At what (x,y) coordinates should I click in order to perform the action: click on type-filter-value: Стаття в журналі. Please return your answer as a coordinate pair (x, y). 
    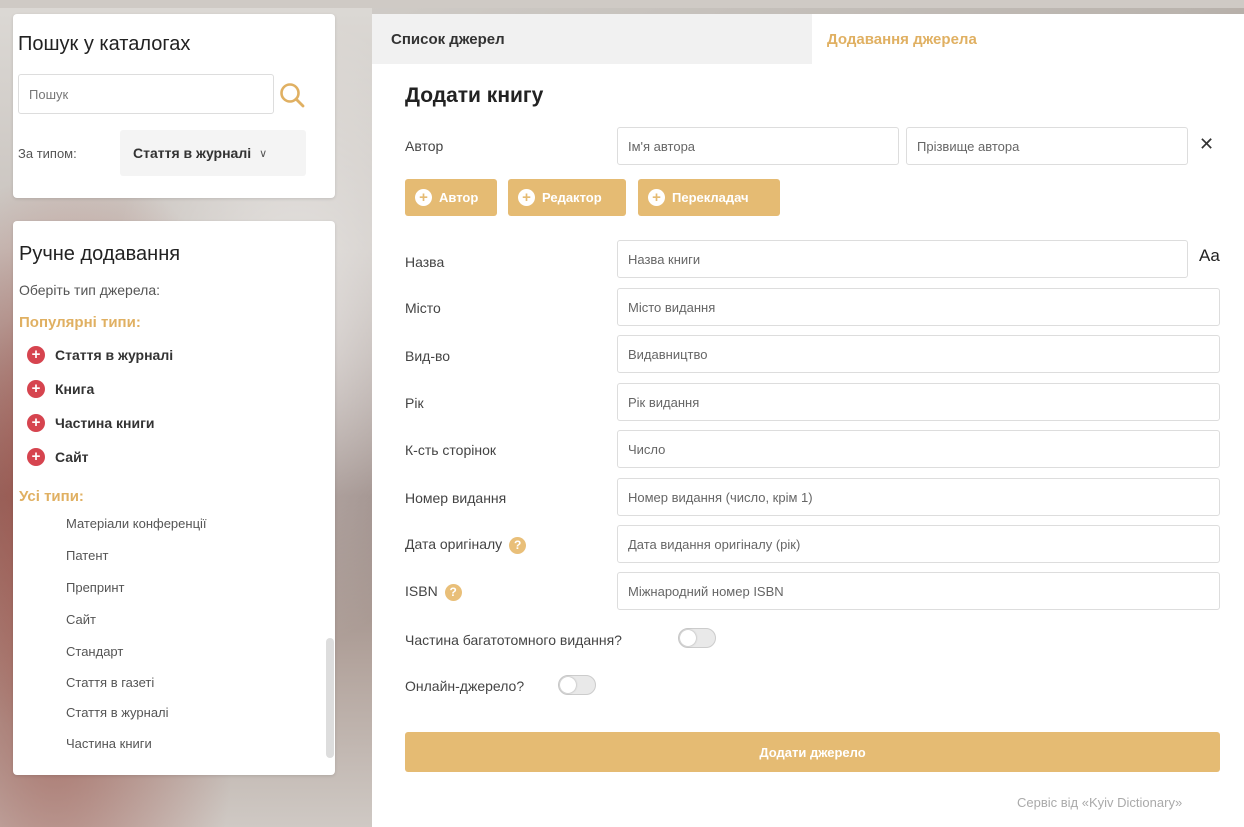
    Looking at the image, I should click on (192, 153).